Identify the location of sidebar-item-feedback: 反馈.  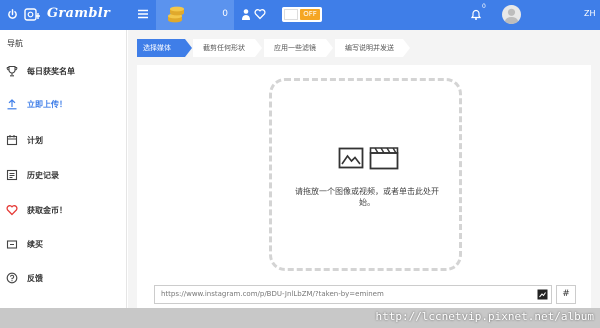
(63, 278).